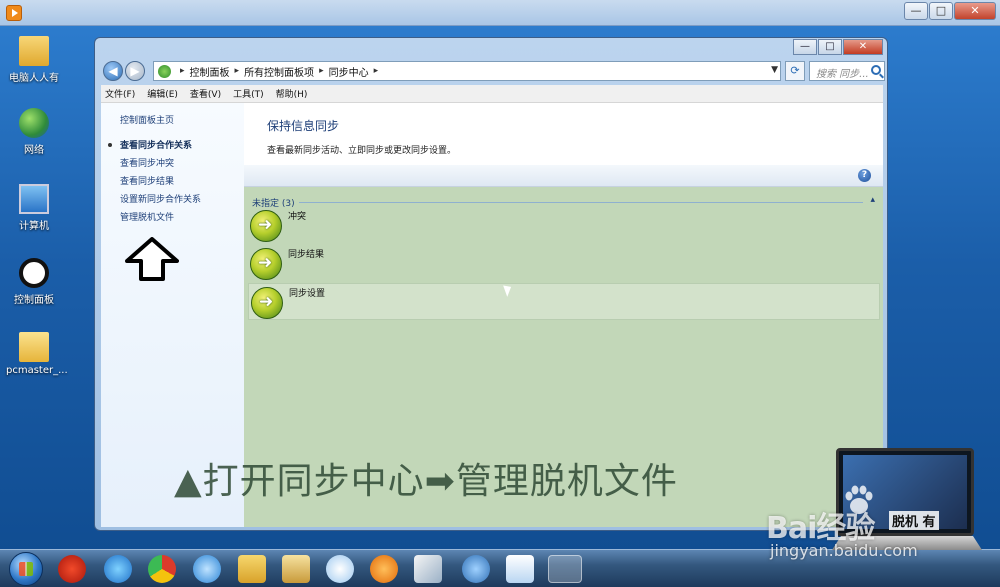  I want to click on desktop-icon-computer: 计算机, so click(34, 208).